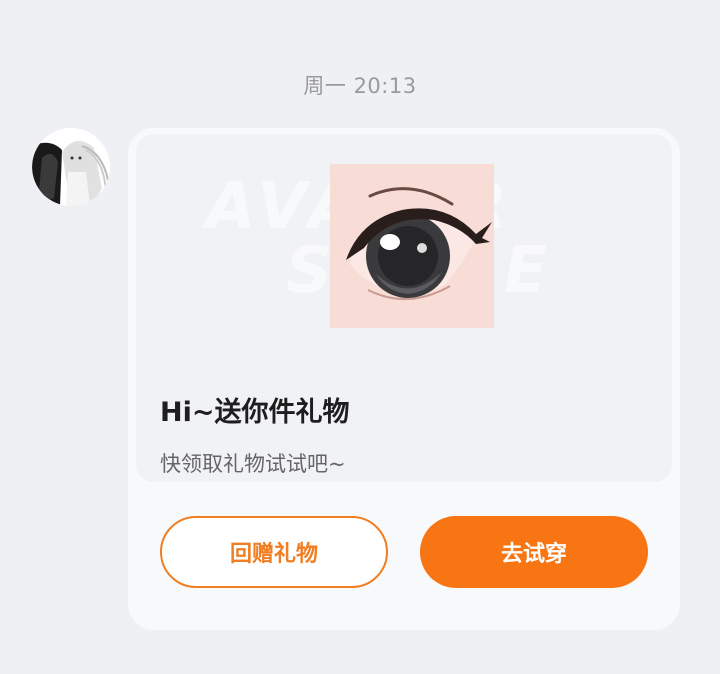 The height and width of the screenshot is (674, 720). I want to click on gift-subtitle: 快领取礼物试试吧~, so click(253, 464).